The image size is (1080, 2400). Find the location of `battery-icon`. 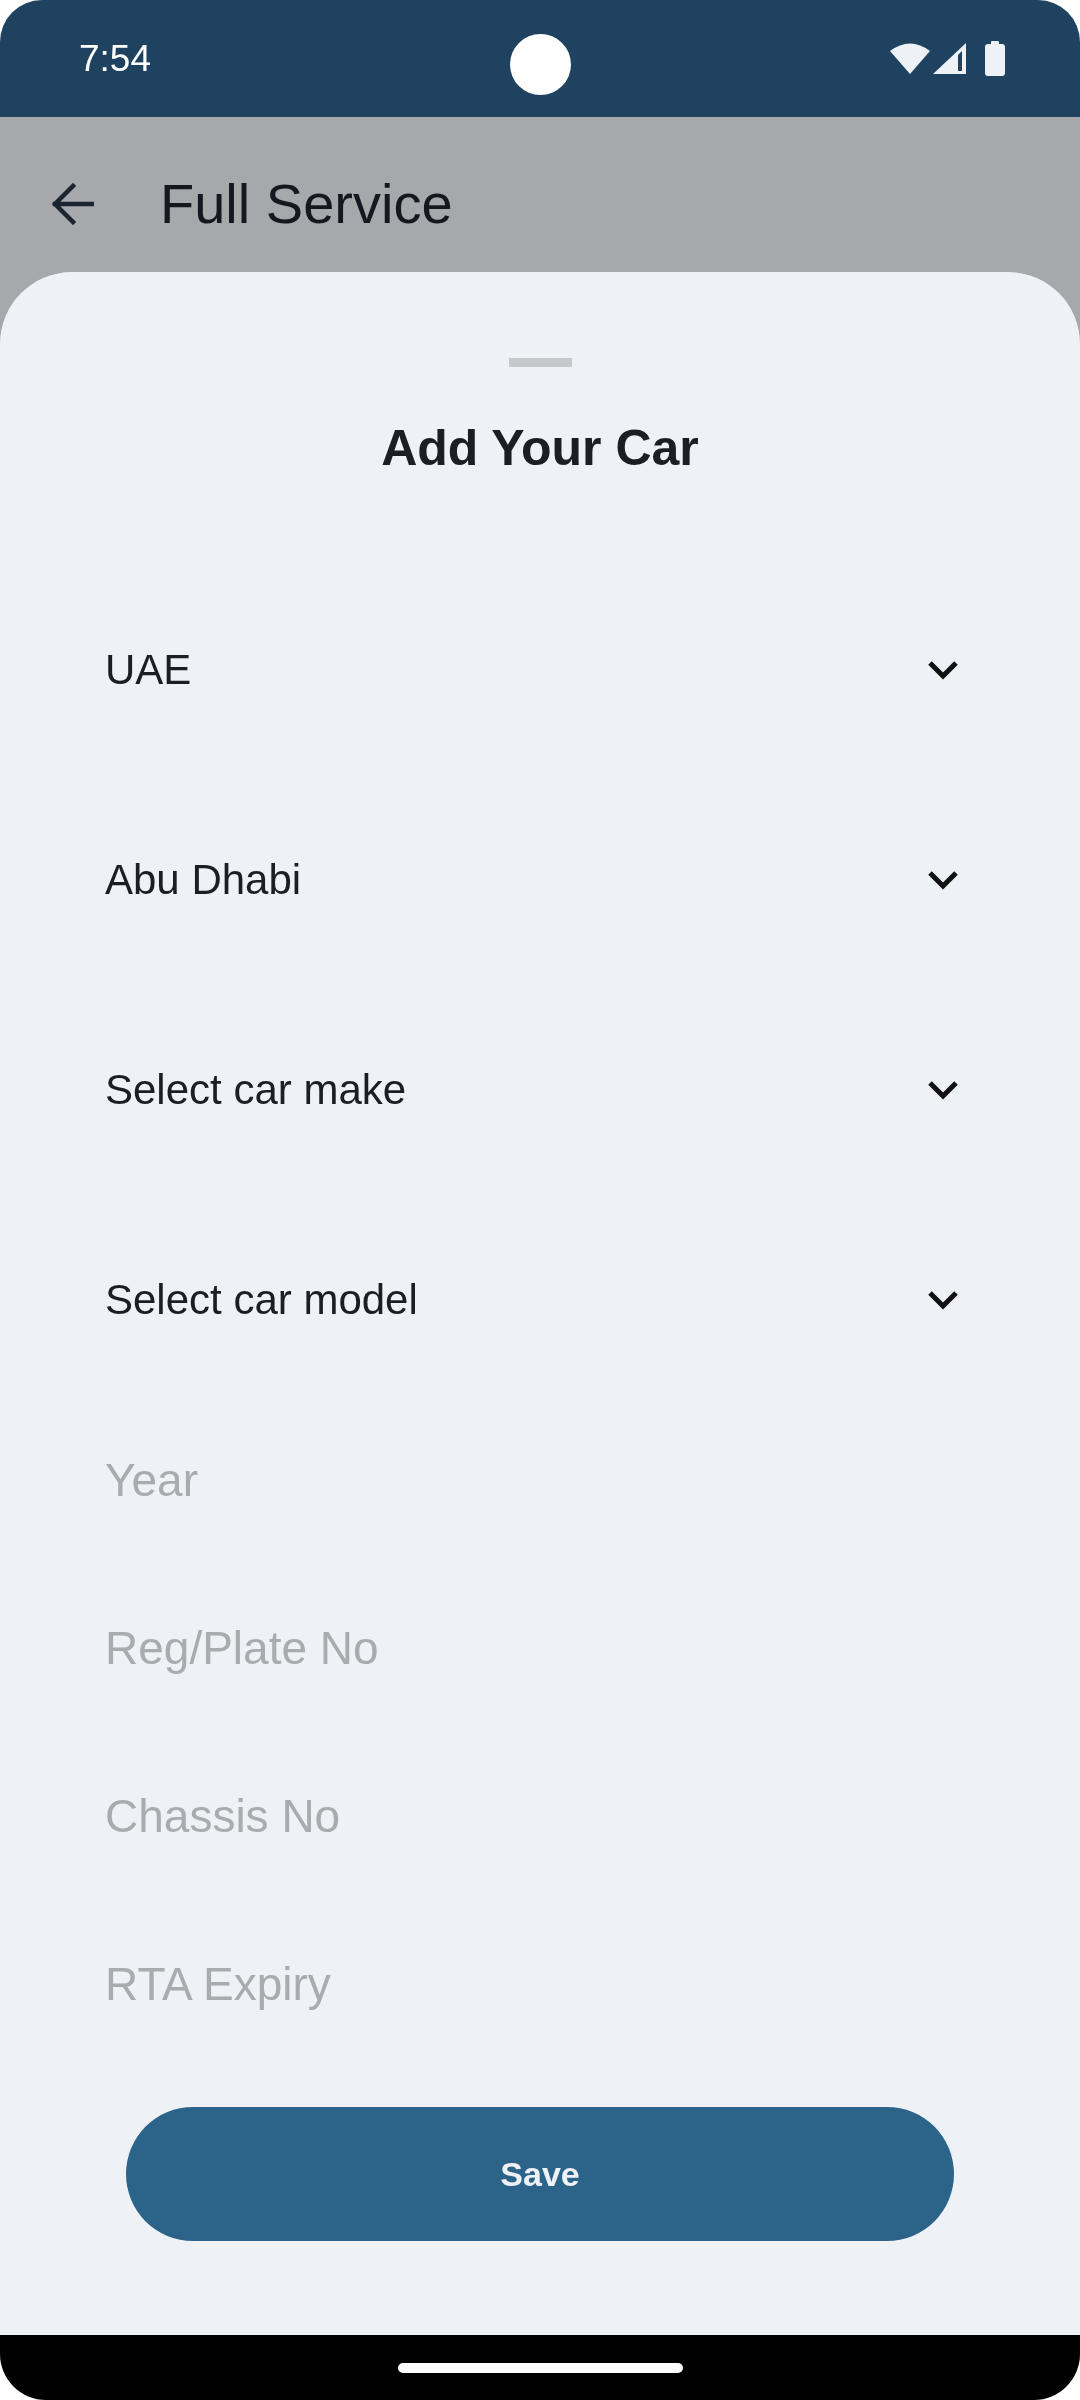

battery-icon is located at coordinates (995, 58).